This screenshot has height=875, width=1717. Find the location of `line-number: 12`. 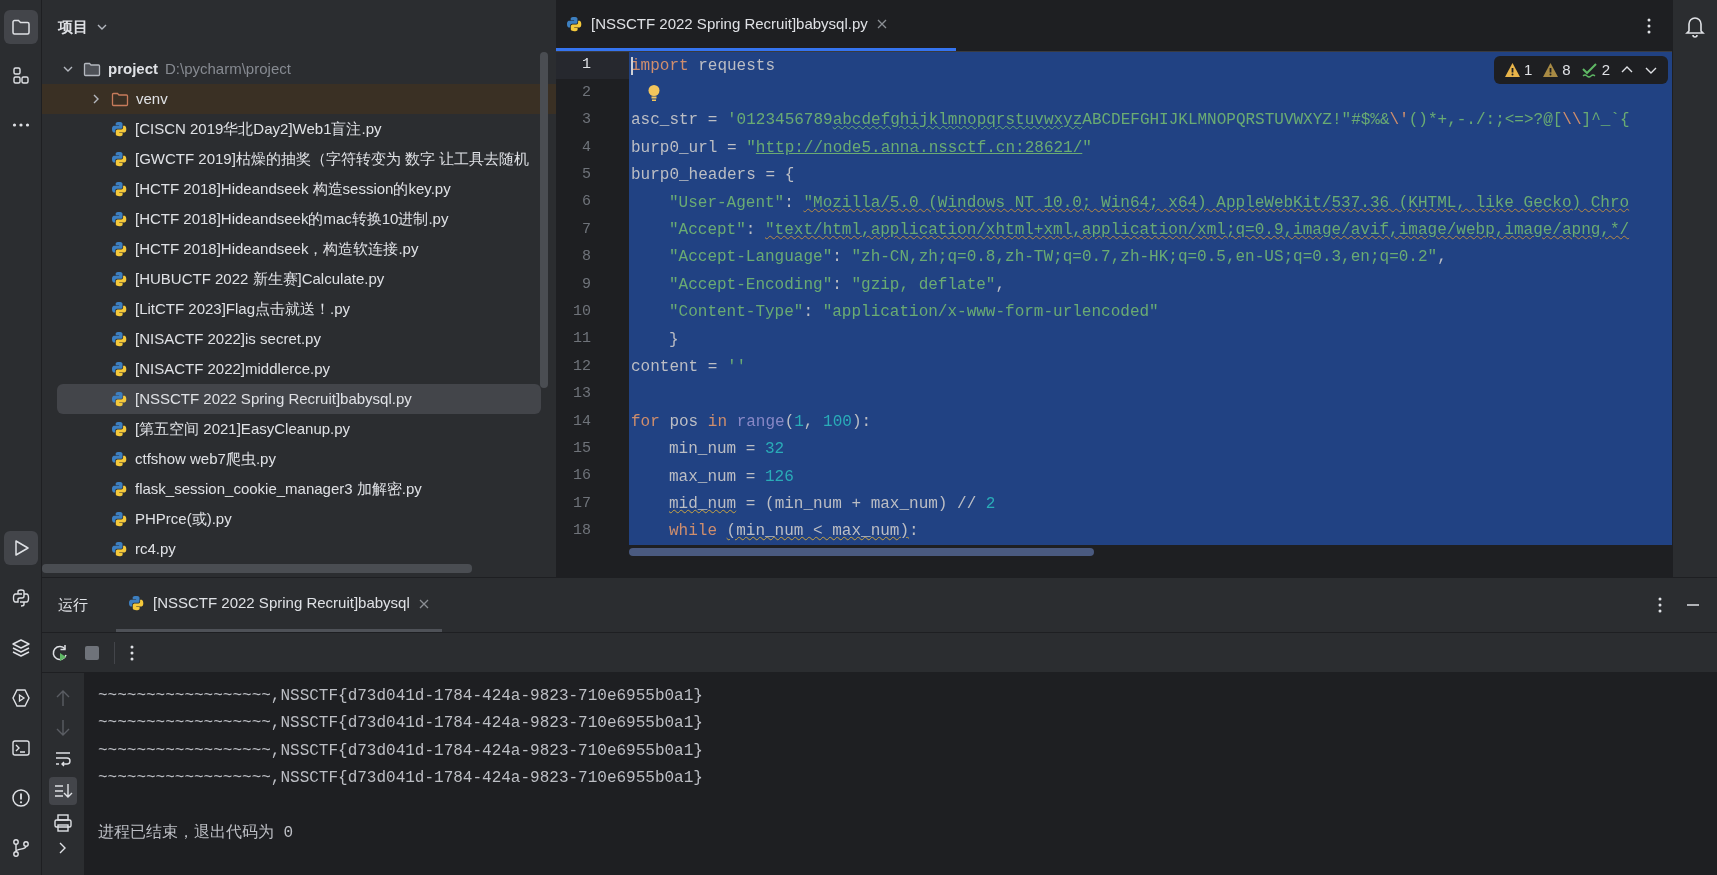

line-number: 12 is located at coordinates (582, 366).